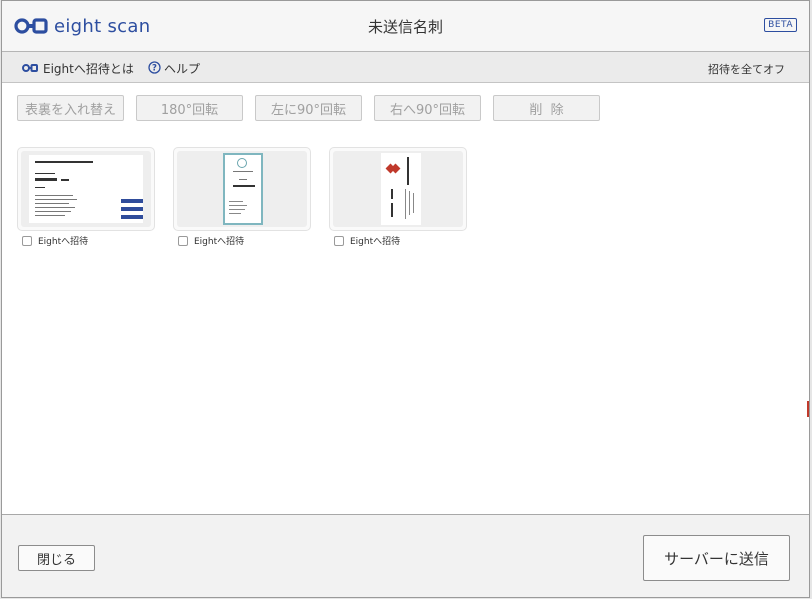 Image resolution: width=812 pixels, height=599 pixels. I want to click on rotate-left-button: 左に90°回転, so click(308, 108).